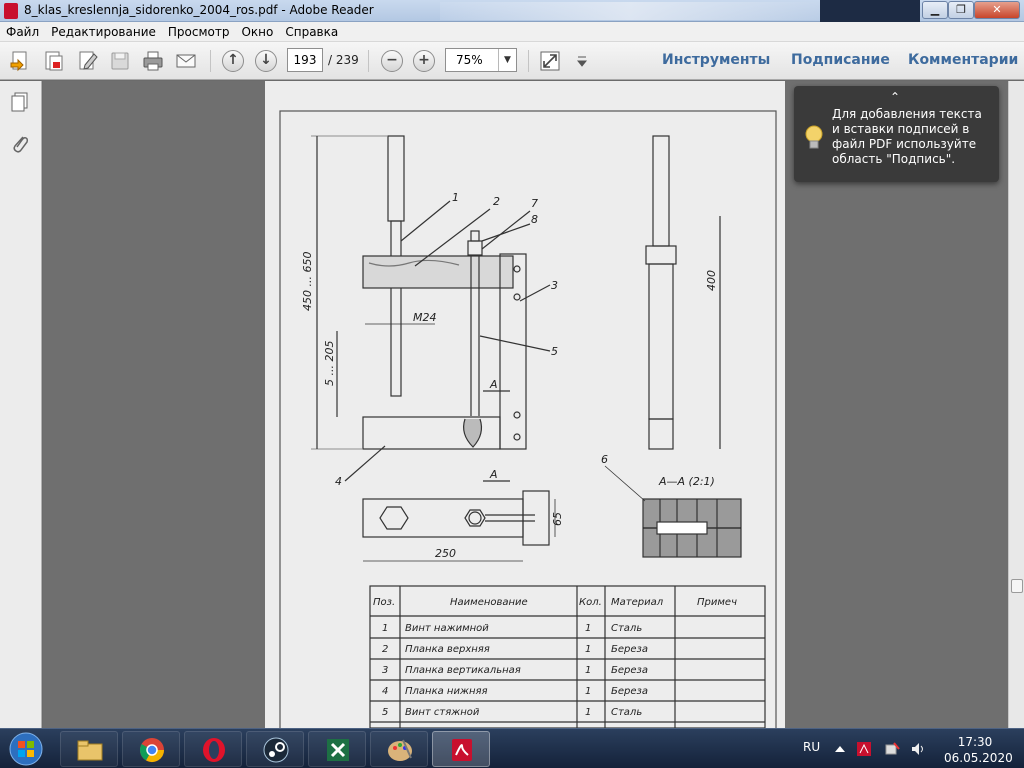 The width and height of the screenshot is (1024, 768). I want to click on zoom-value: 75%, so click(469, 60).